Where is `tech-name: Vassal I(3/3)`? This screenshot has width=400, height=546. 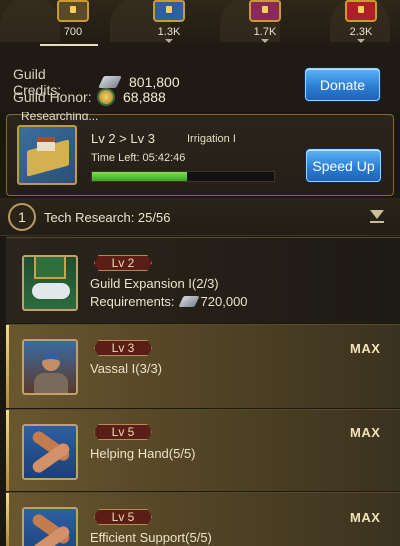
tech-name: Vassal I(3/3) is located at coordinates (126, 368).